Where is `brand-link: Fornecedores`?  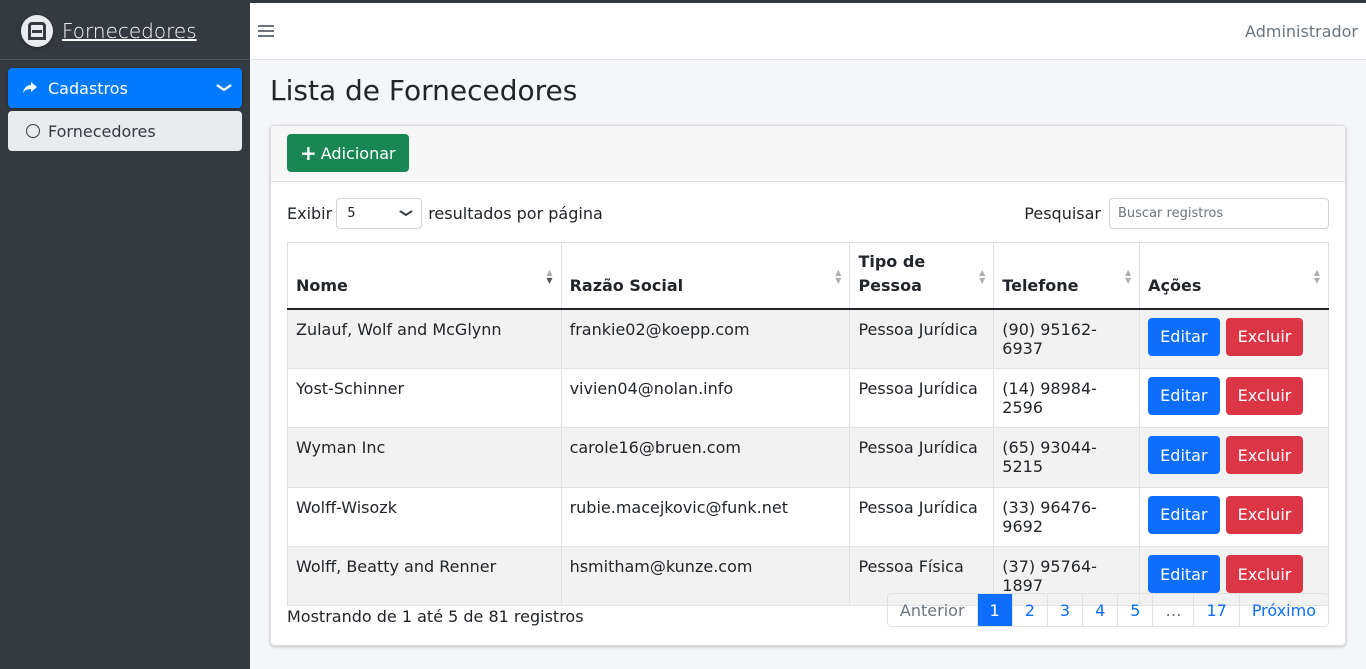 brand-link: Fornecedores is located at coordinates (125, 31).